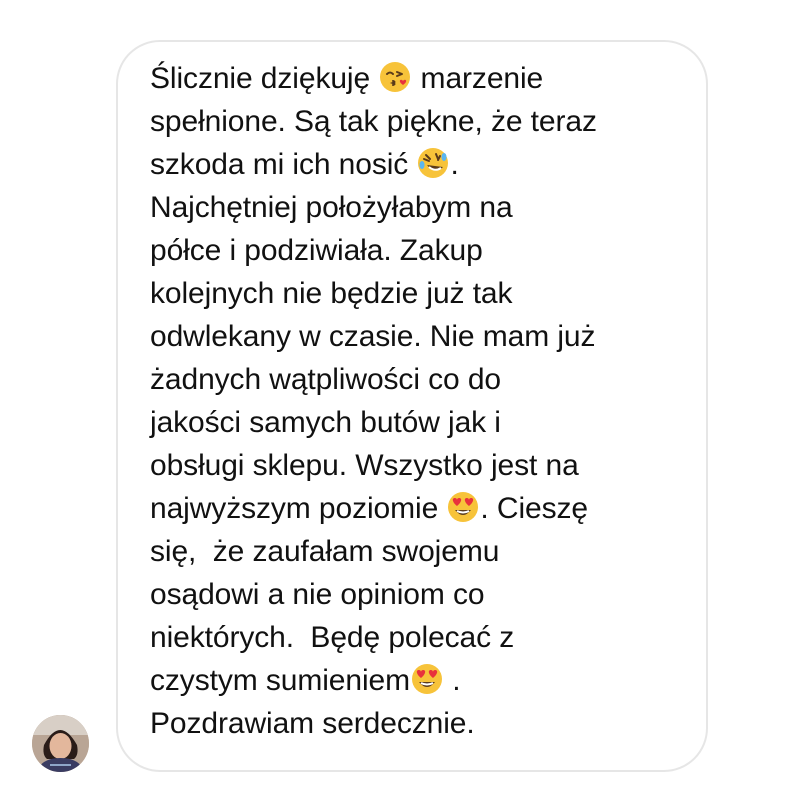 The width and height of the screenshot is (800, 800). I want to click on message-text-segment: marzenie, so click(478, 78).